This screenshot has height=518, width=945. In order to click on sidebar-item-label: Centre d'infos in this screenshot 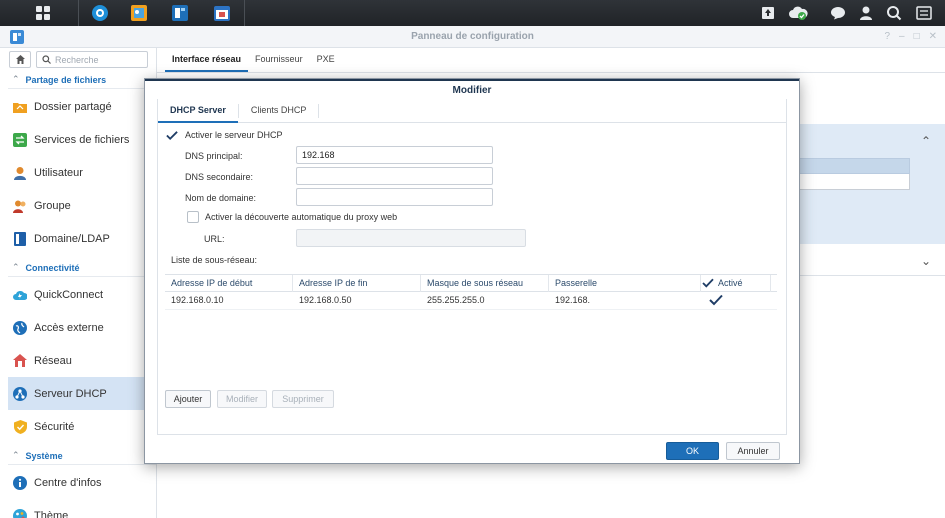, I will do `click(68, 482)`.